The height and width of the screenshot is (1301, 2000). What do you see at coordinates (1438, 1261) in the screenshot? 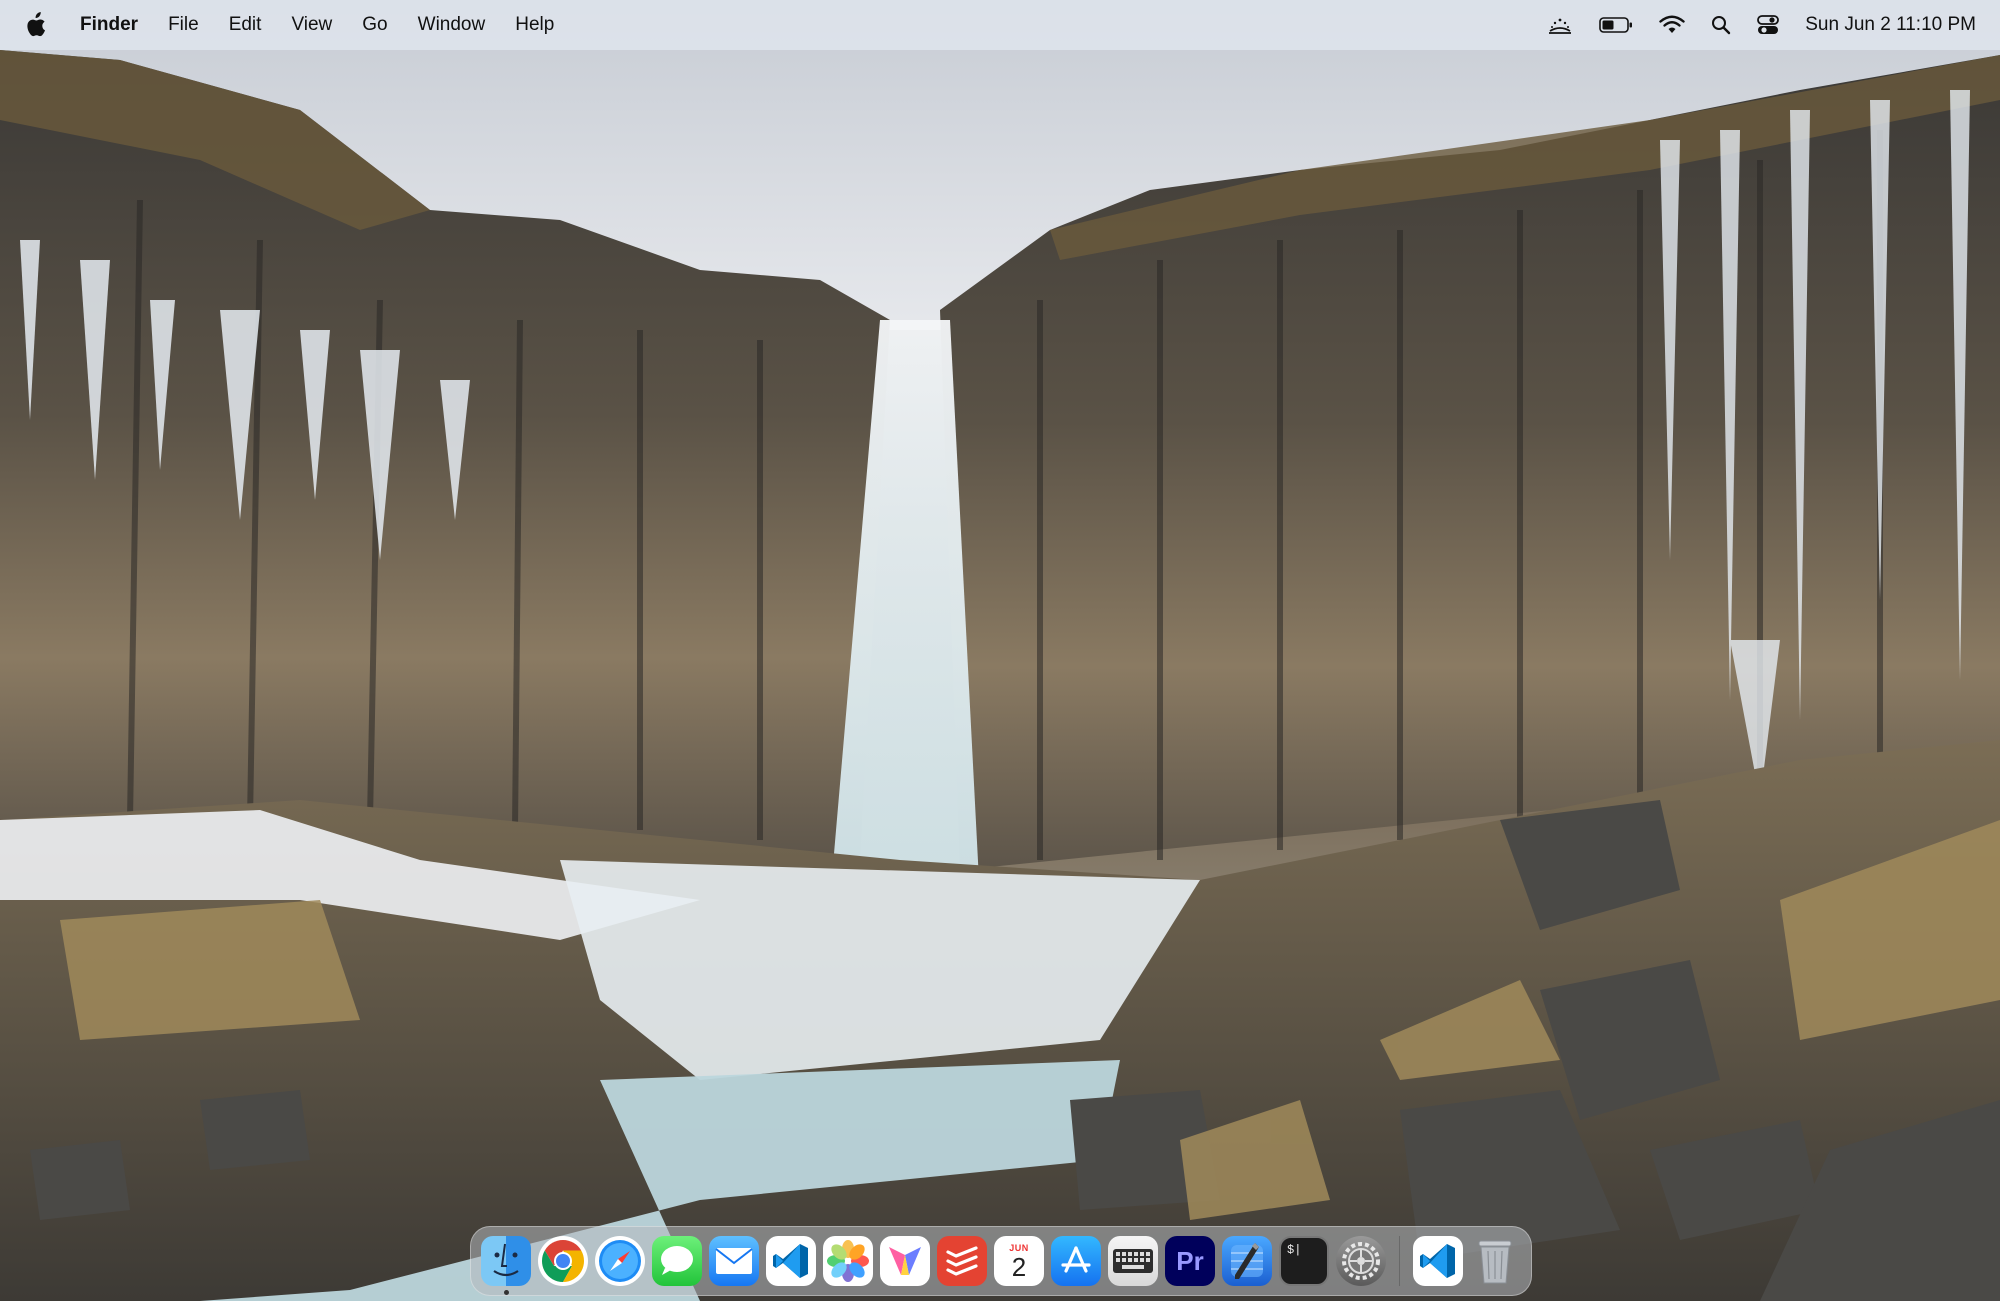
I see `dock-vscode-recent-icon` at bounding box center [1438, 1261].